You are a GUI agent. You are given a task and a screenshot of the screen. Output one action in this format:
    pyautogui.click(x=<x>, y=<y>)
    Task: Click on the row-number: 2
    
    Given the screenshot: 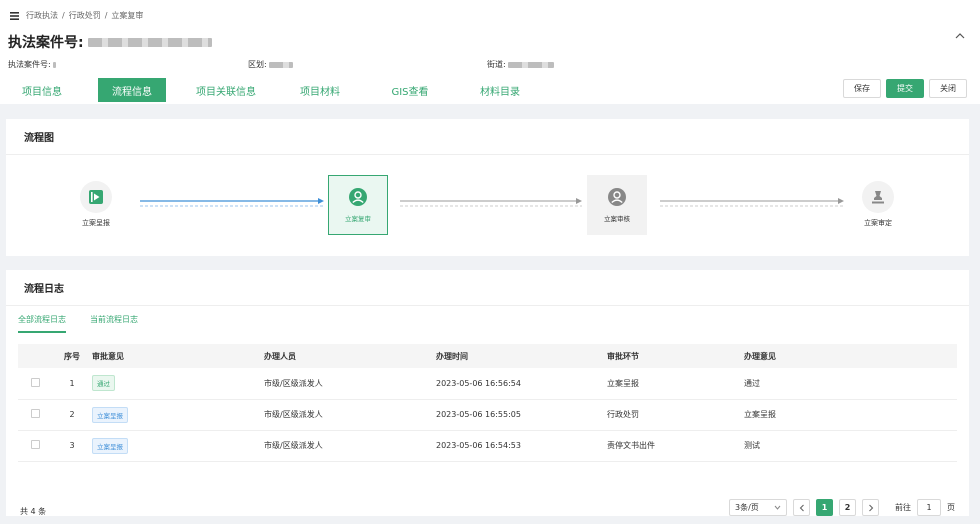 What is the action you would take?
    pyautogui.click(x=72, y=415)
    